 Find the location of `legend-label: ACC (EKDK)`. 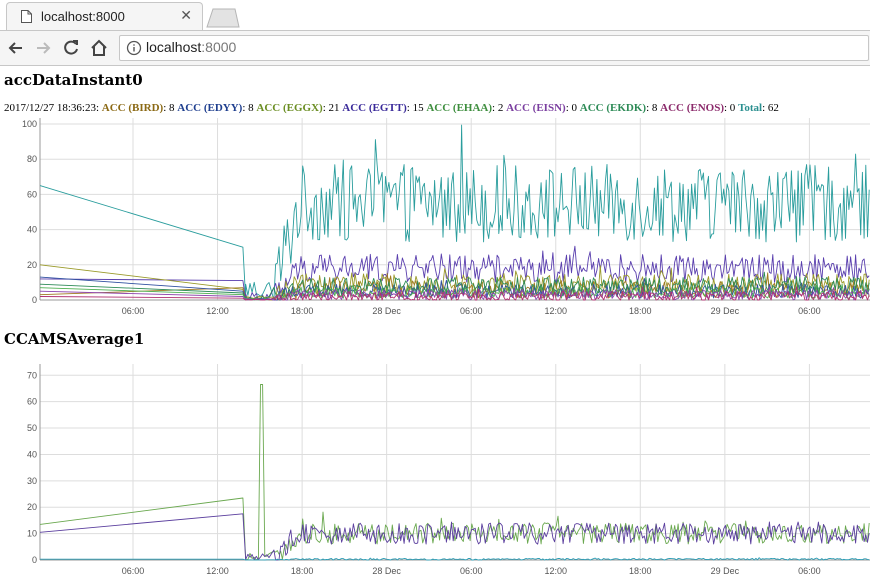

legend-label: ACC (EKDK) is located at coordinates (613, 108).